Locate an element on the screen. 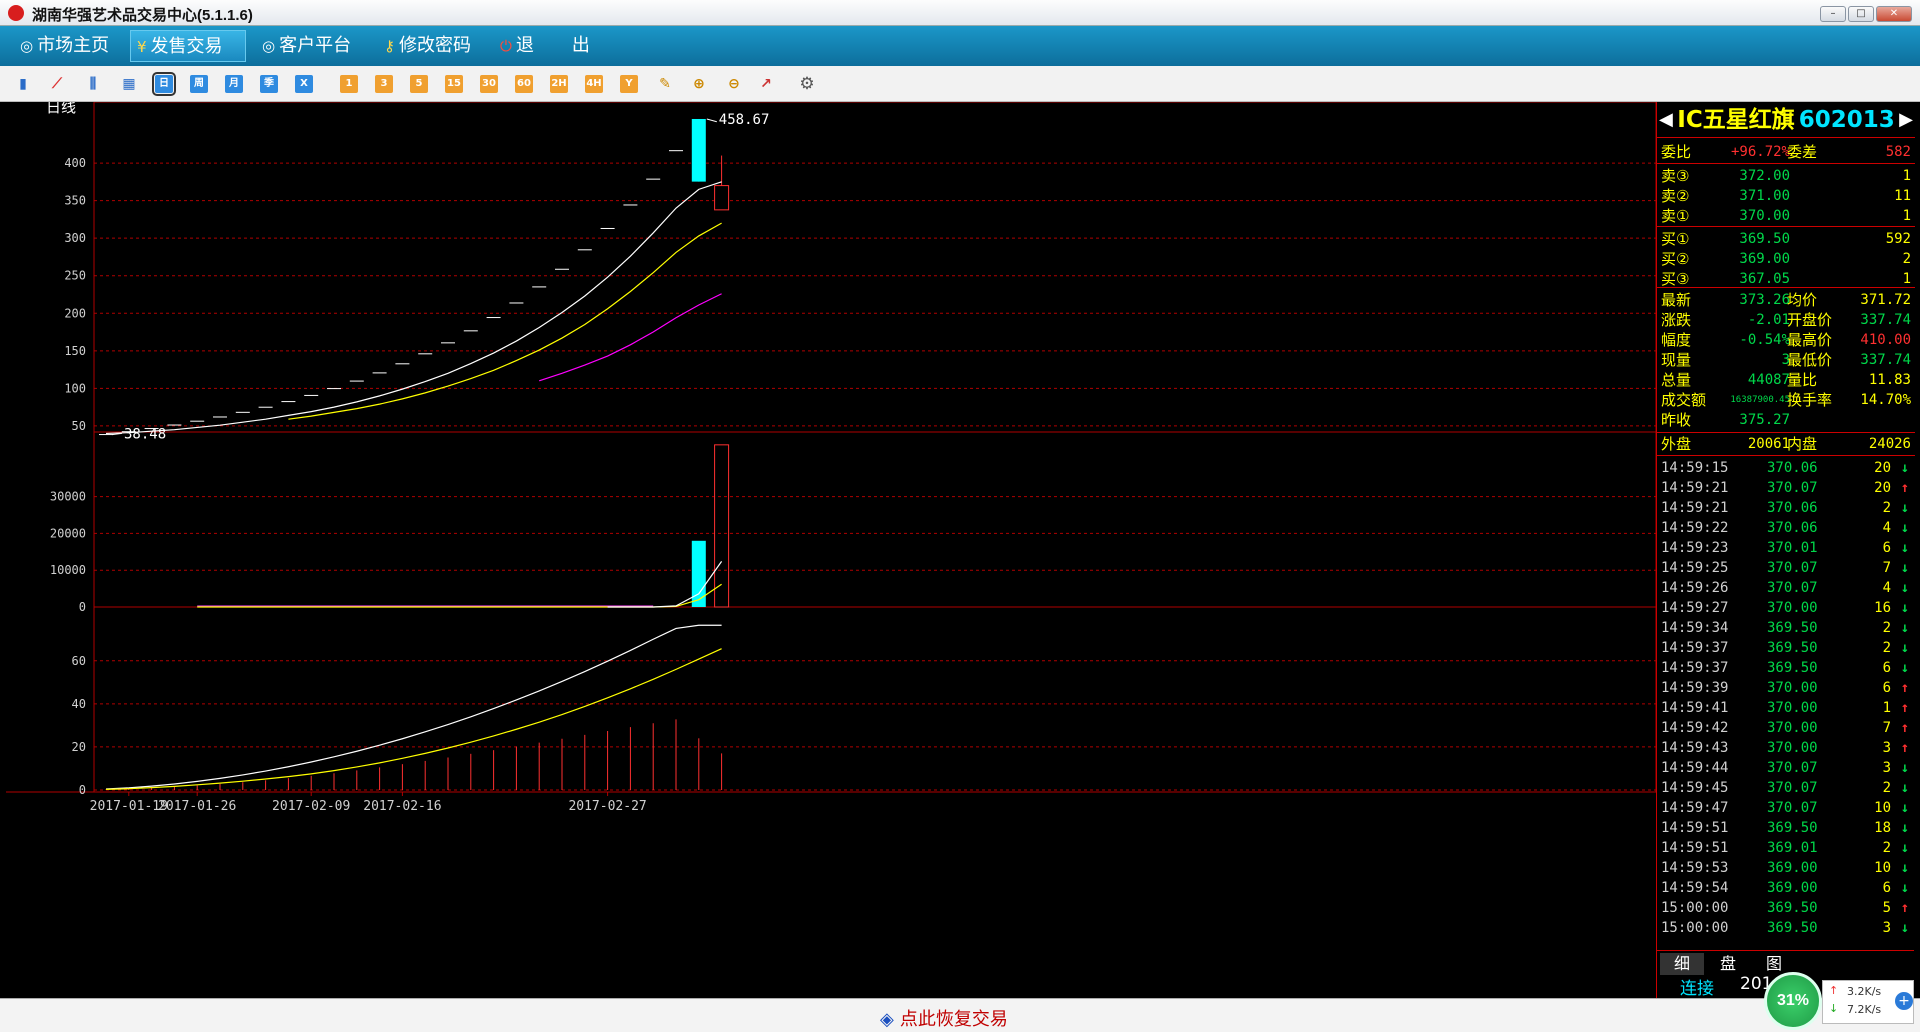  tick-volume: 18 is located at coordinates (1882, 828).